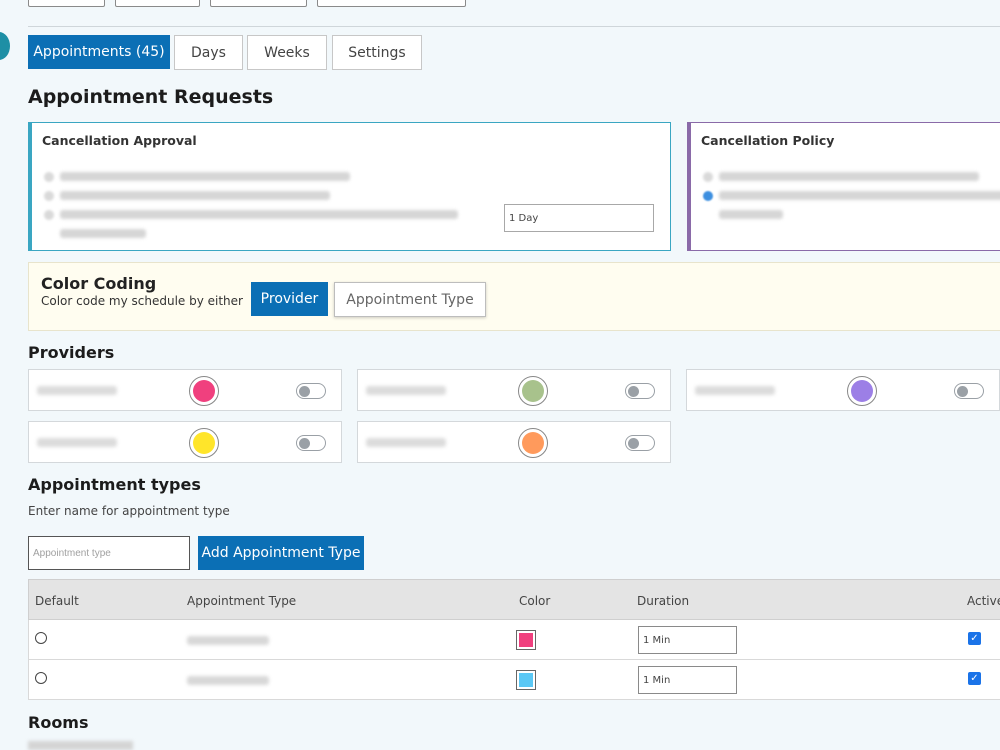  What do you see at coordinates (983, 601) in the screenshot?
I see `column-header-active: Active` at bounding box center [983, 601].